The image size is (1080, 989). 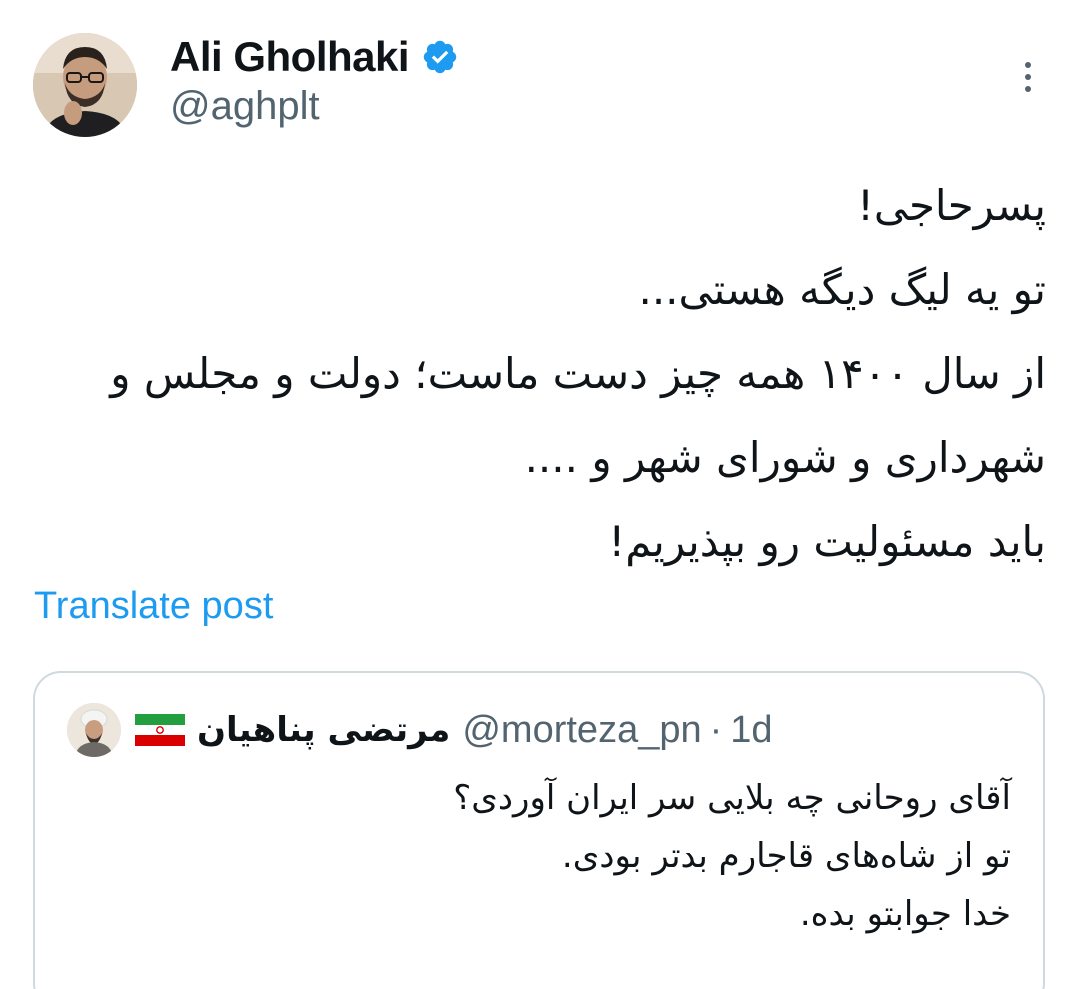 I want to click on quoted-author-avatar, so click(x=94, y=730).